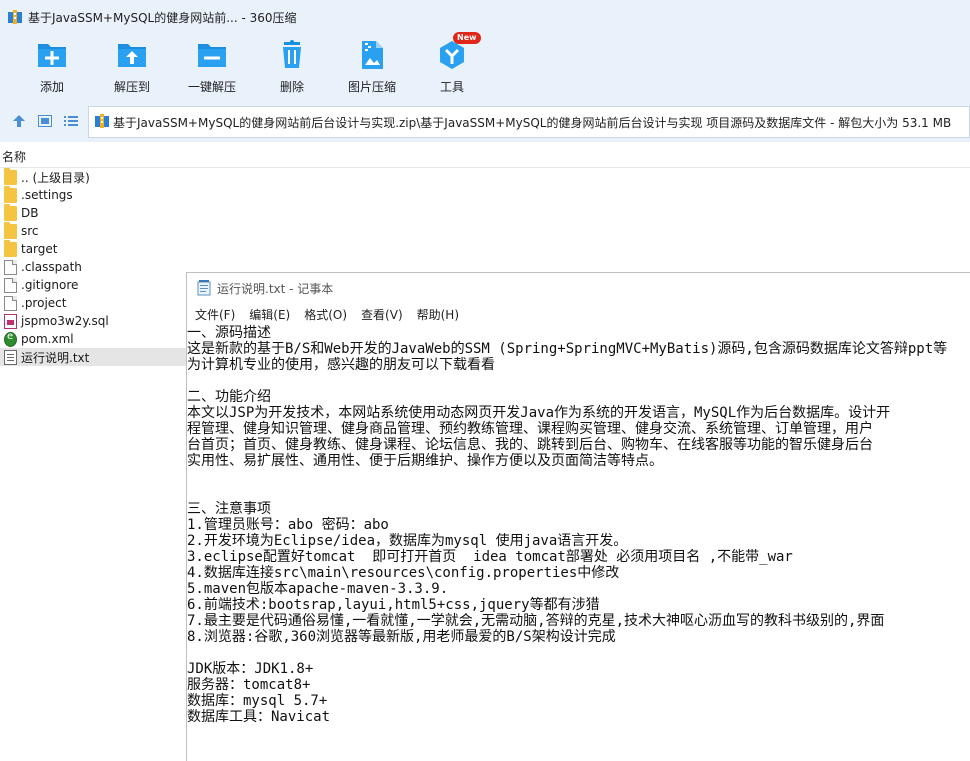 The image size is (970, 761). Describe the element at coordinates (341, 365) in the screenshot. I see `text-line: 为计算机专业的使用，感兴趣的朋友可以下载看看` at that location.